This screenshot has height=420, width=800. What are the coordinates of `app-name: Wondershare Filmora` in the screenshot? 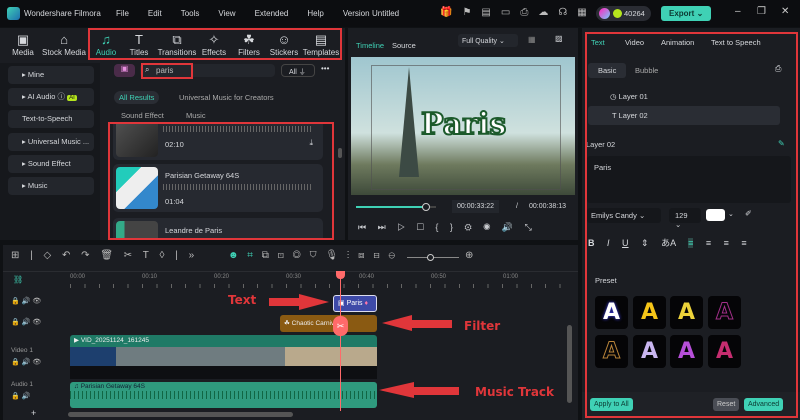 It's located at (62, 13).